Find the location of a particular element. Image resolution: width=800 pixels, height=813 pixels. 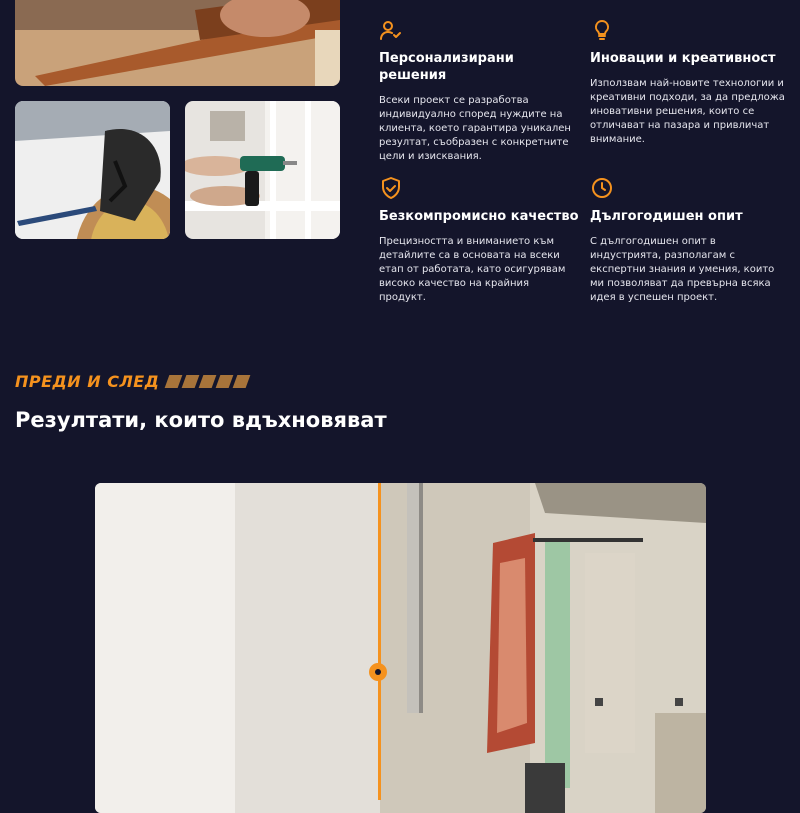

feature-title: Иновации и креативност is located at coordinates (683, 58).